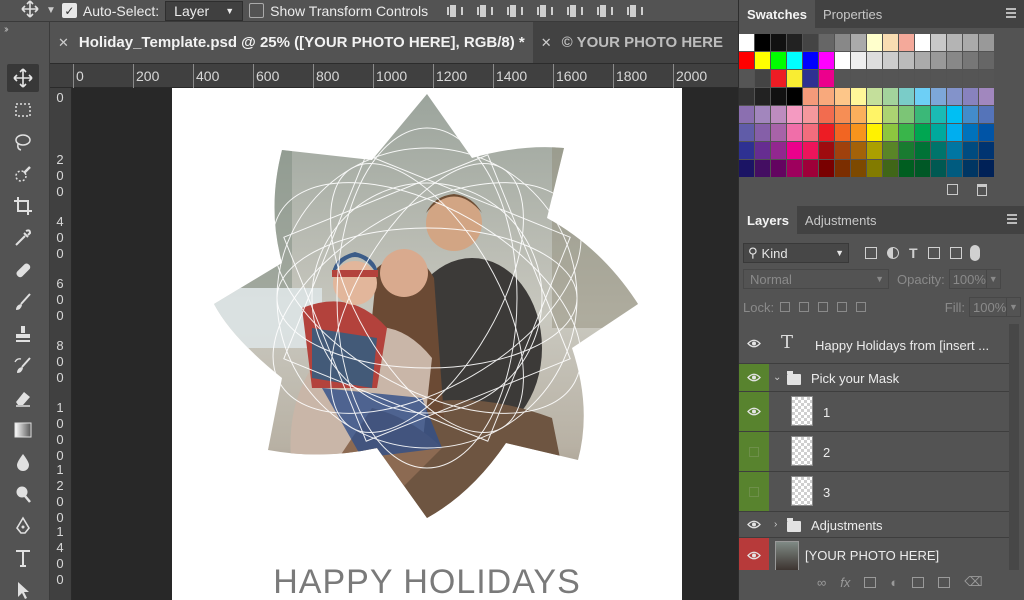  I want to click on filter-kind-dropdown: ⚲ Kind ▼, so click(796, 253).